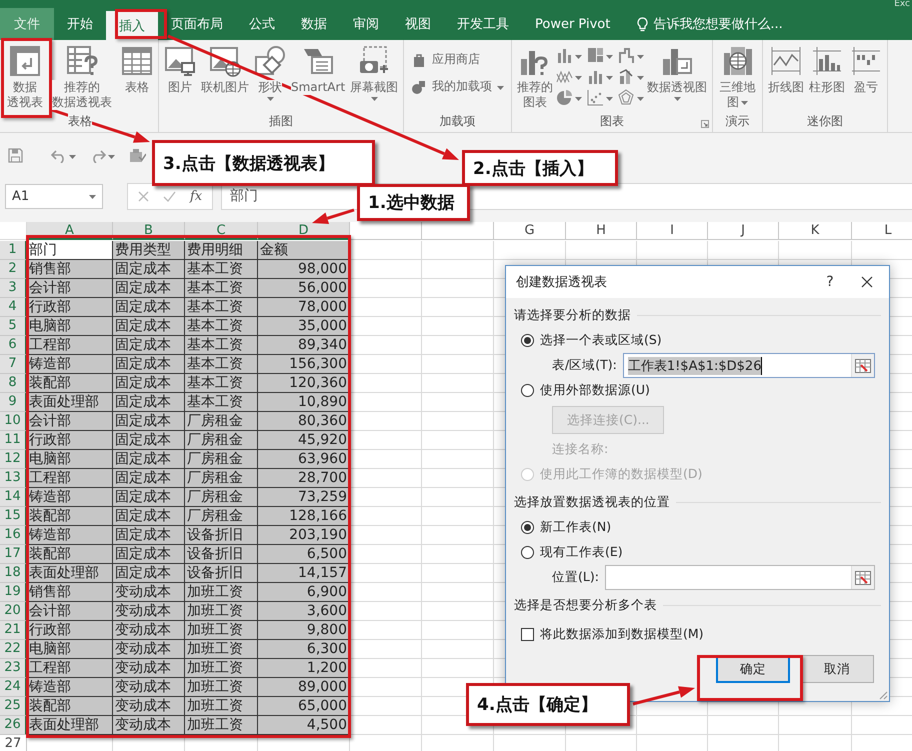 This screenshot has width=912, height=751. Describe the element at coordinates (13, 440) in the screenshot. I see `row-header: 11` at that location.